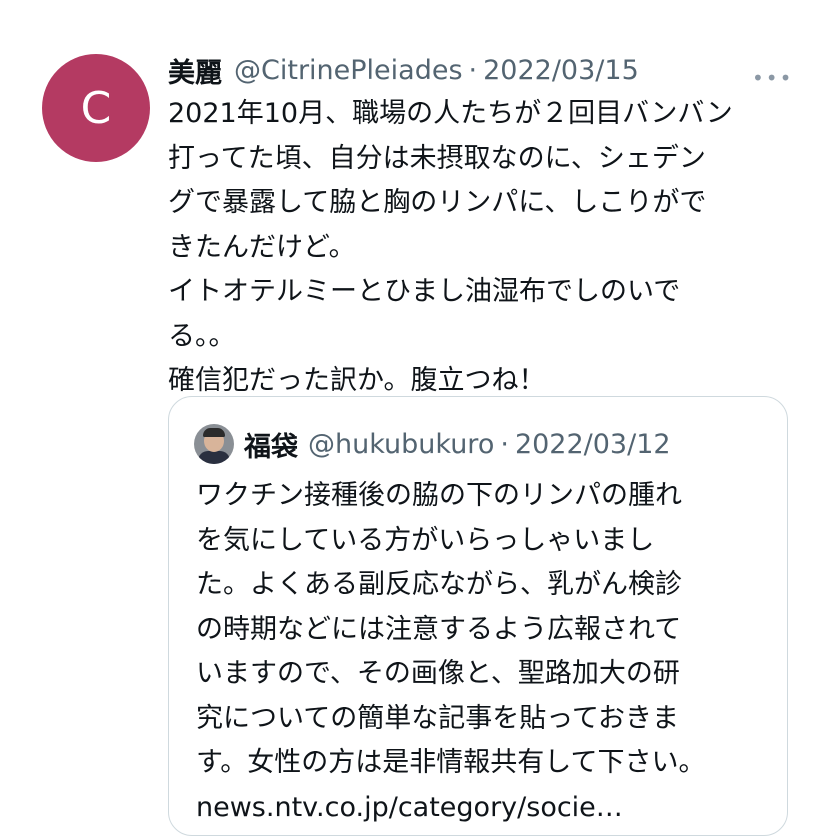 This screenshot has width=828, height=836. What do you see at coordinates (561, 70) in the screenshot?
I see `tweet-date: 2022/03/15` at bounding box center [561, 70].